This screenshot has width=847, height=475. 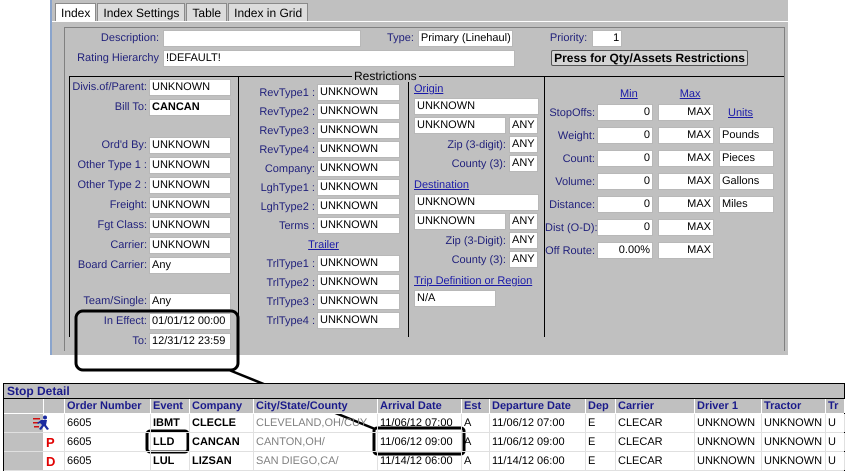 I want to click on table-cell: LUL, so click(x=170, y=461).